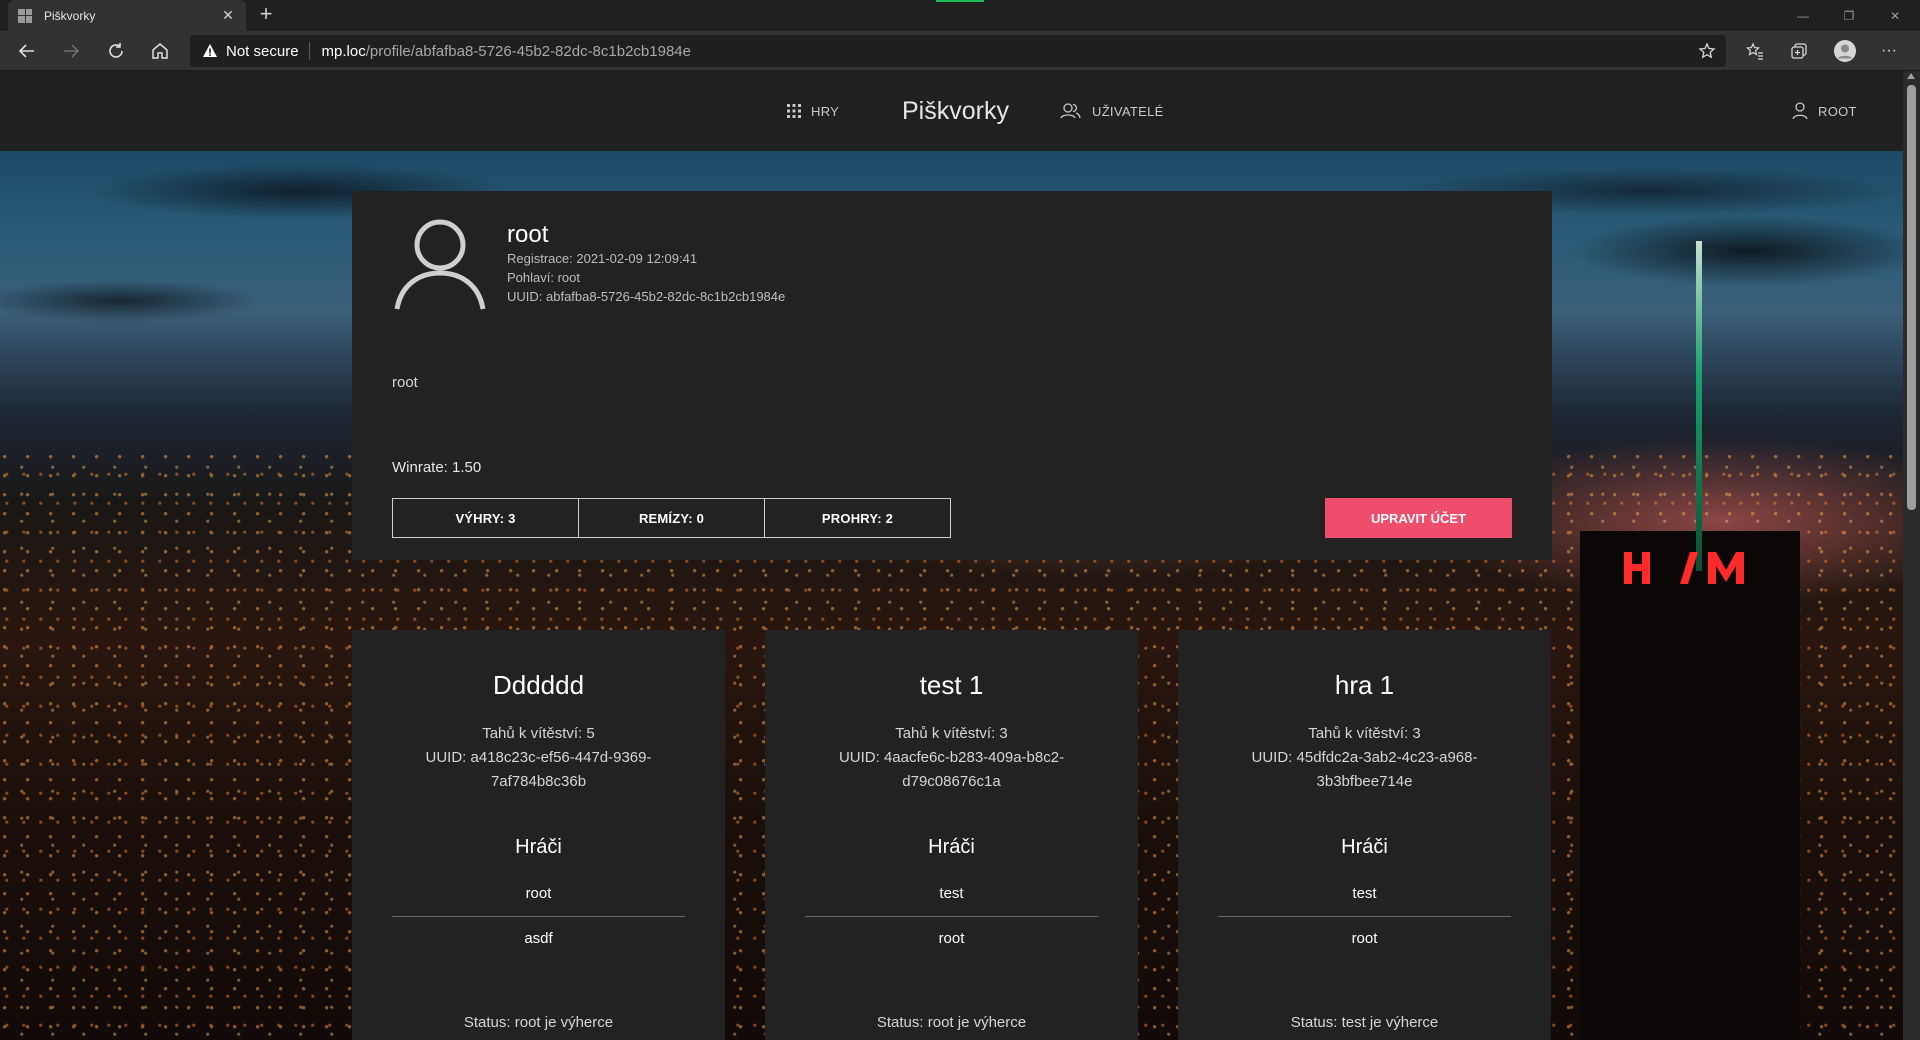  Describe the element at coordinates (1799, 51) in the screenshot. I see `collections-icon` at that location.